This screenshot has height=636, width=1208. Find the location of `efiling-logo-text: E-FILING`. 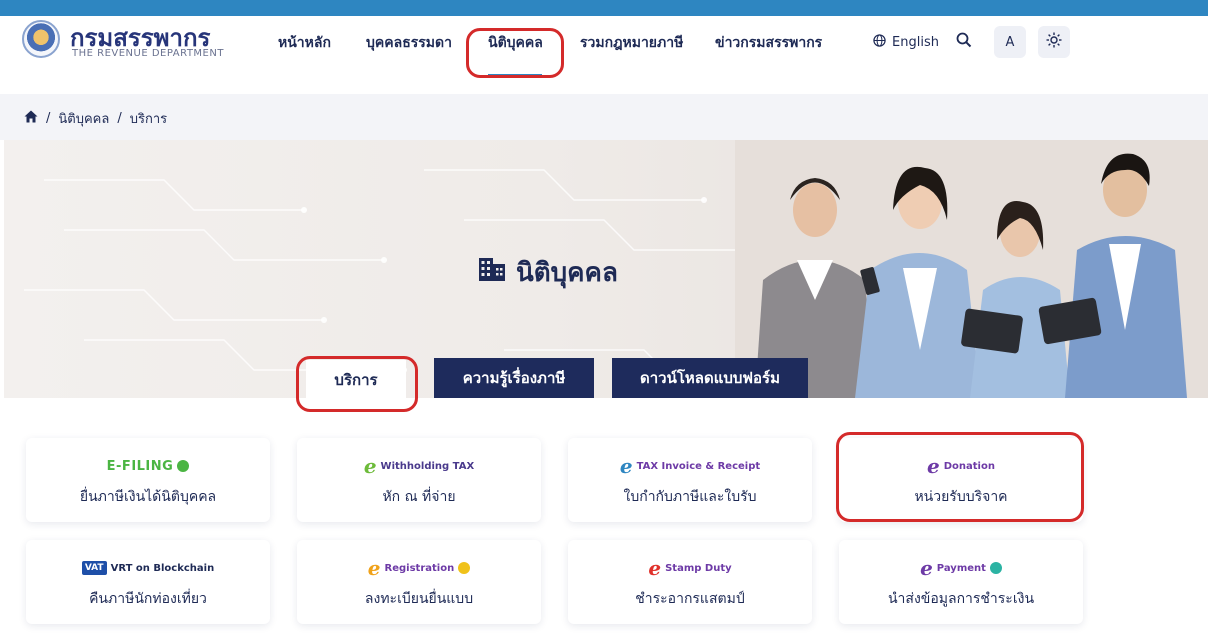

efiling-logo-text: E-FILING is located at coordinates (140, 466).